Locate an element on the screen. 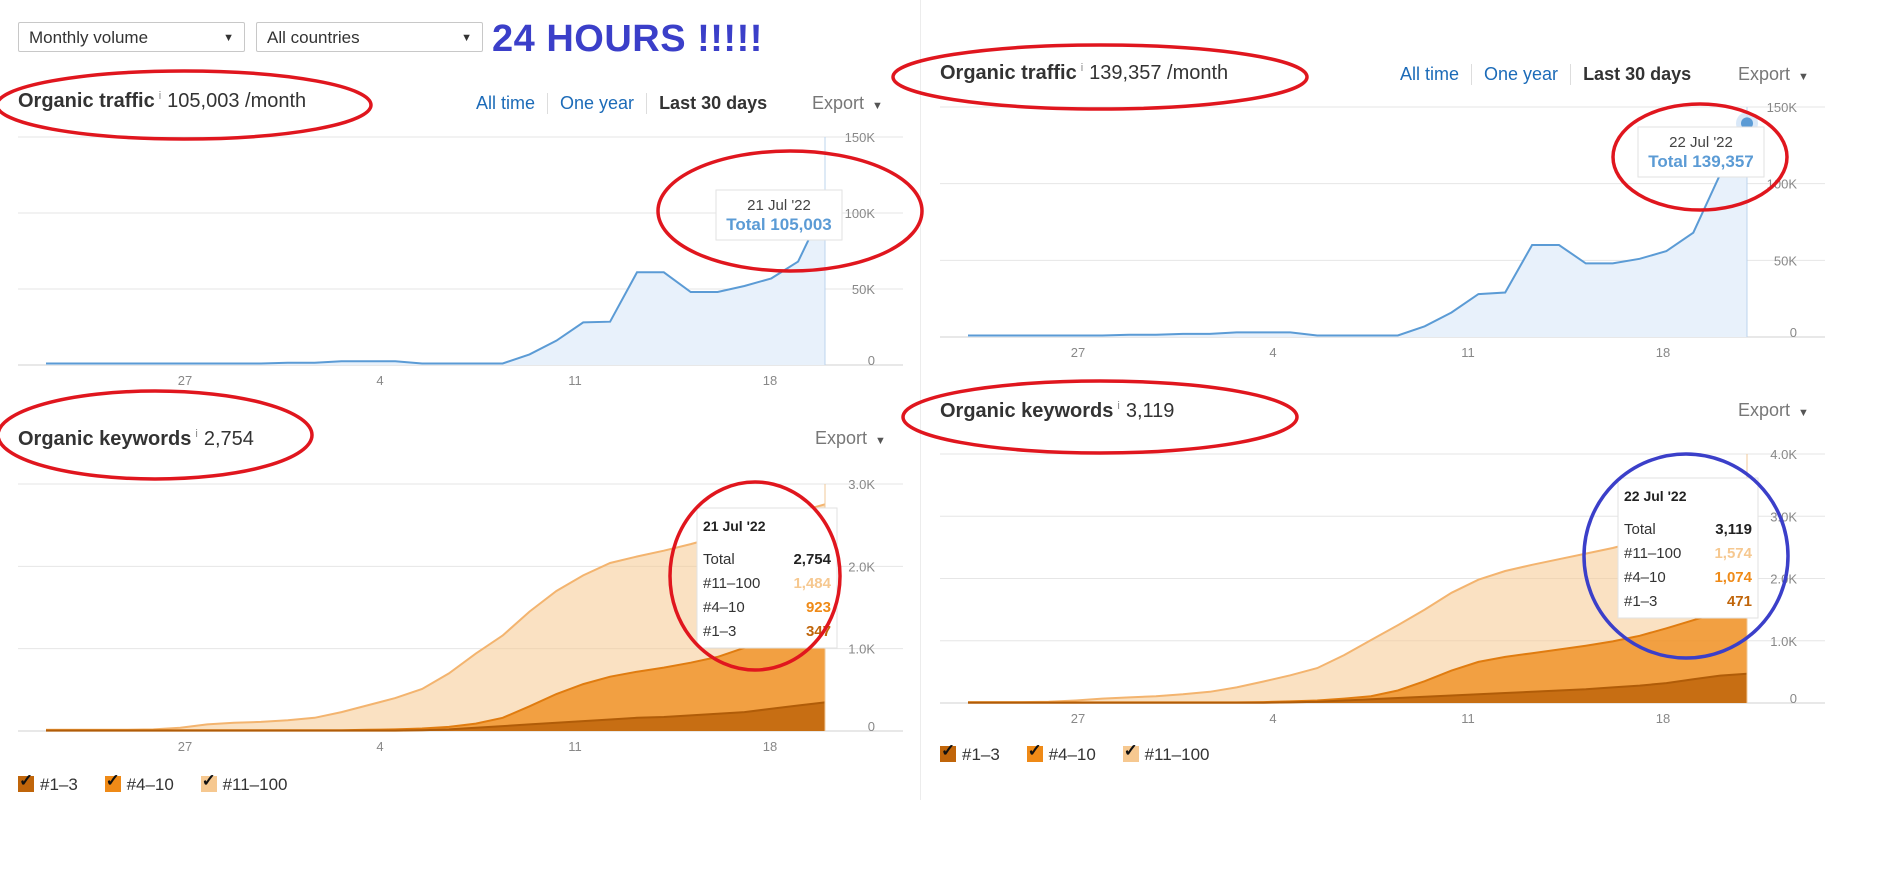  tooltip-total: Total 105,003 is located at coordinates (779, 224).